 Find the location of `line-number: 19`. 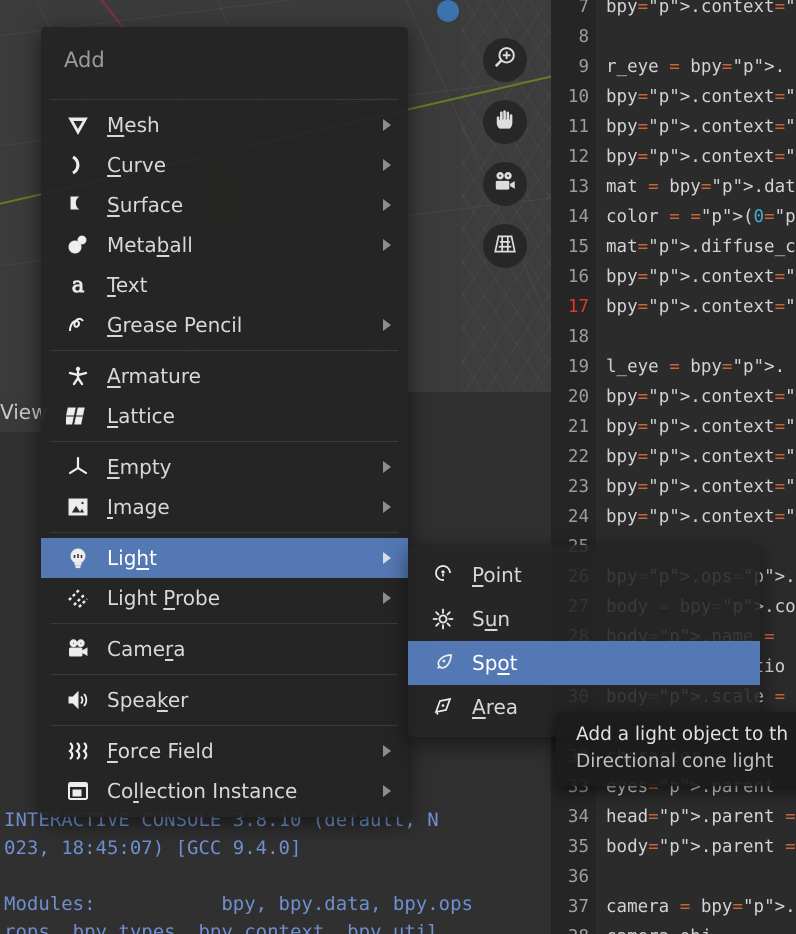

line-number: 19 is located at coordinates (578, 367).